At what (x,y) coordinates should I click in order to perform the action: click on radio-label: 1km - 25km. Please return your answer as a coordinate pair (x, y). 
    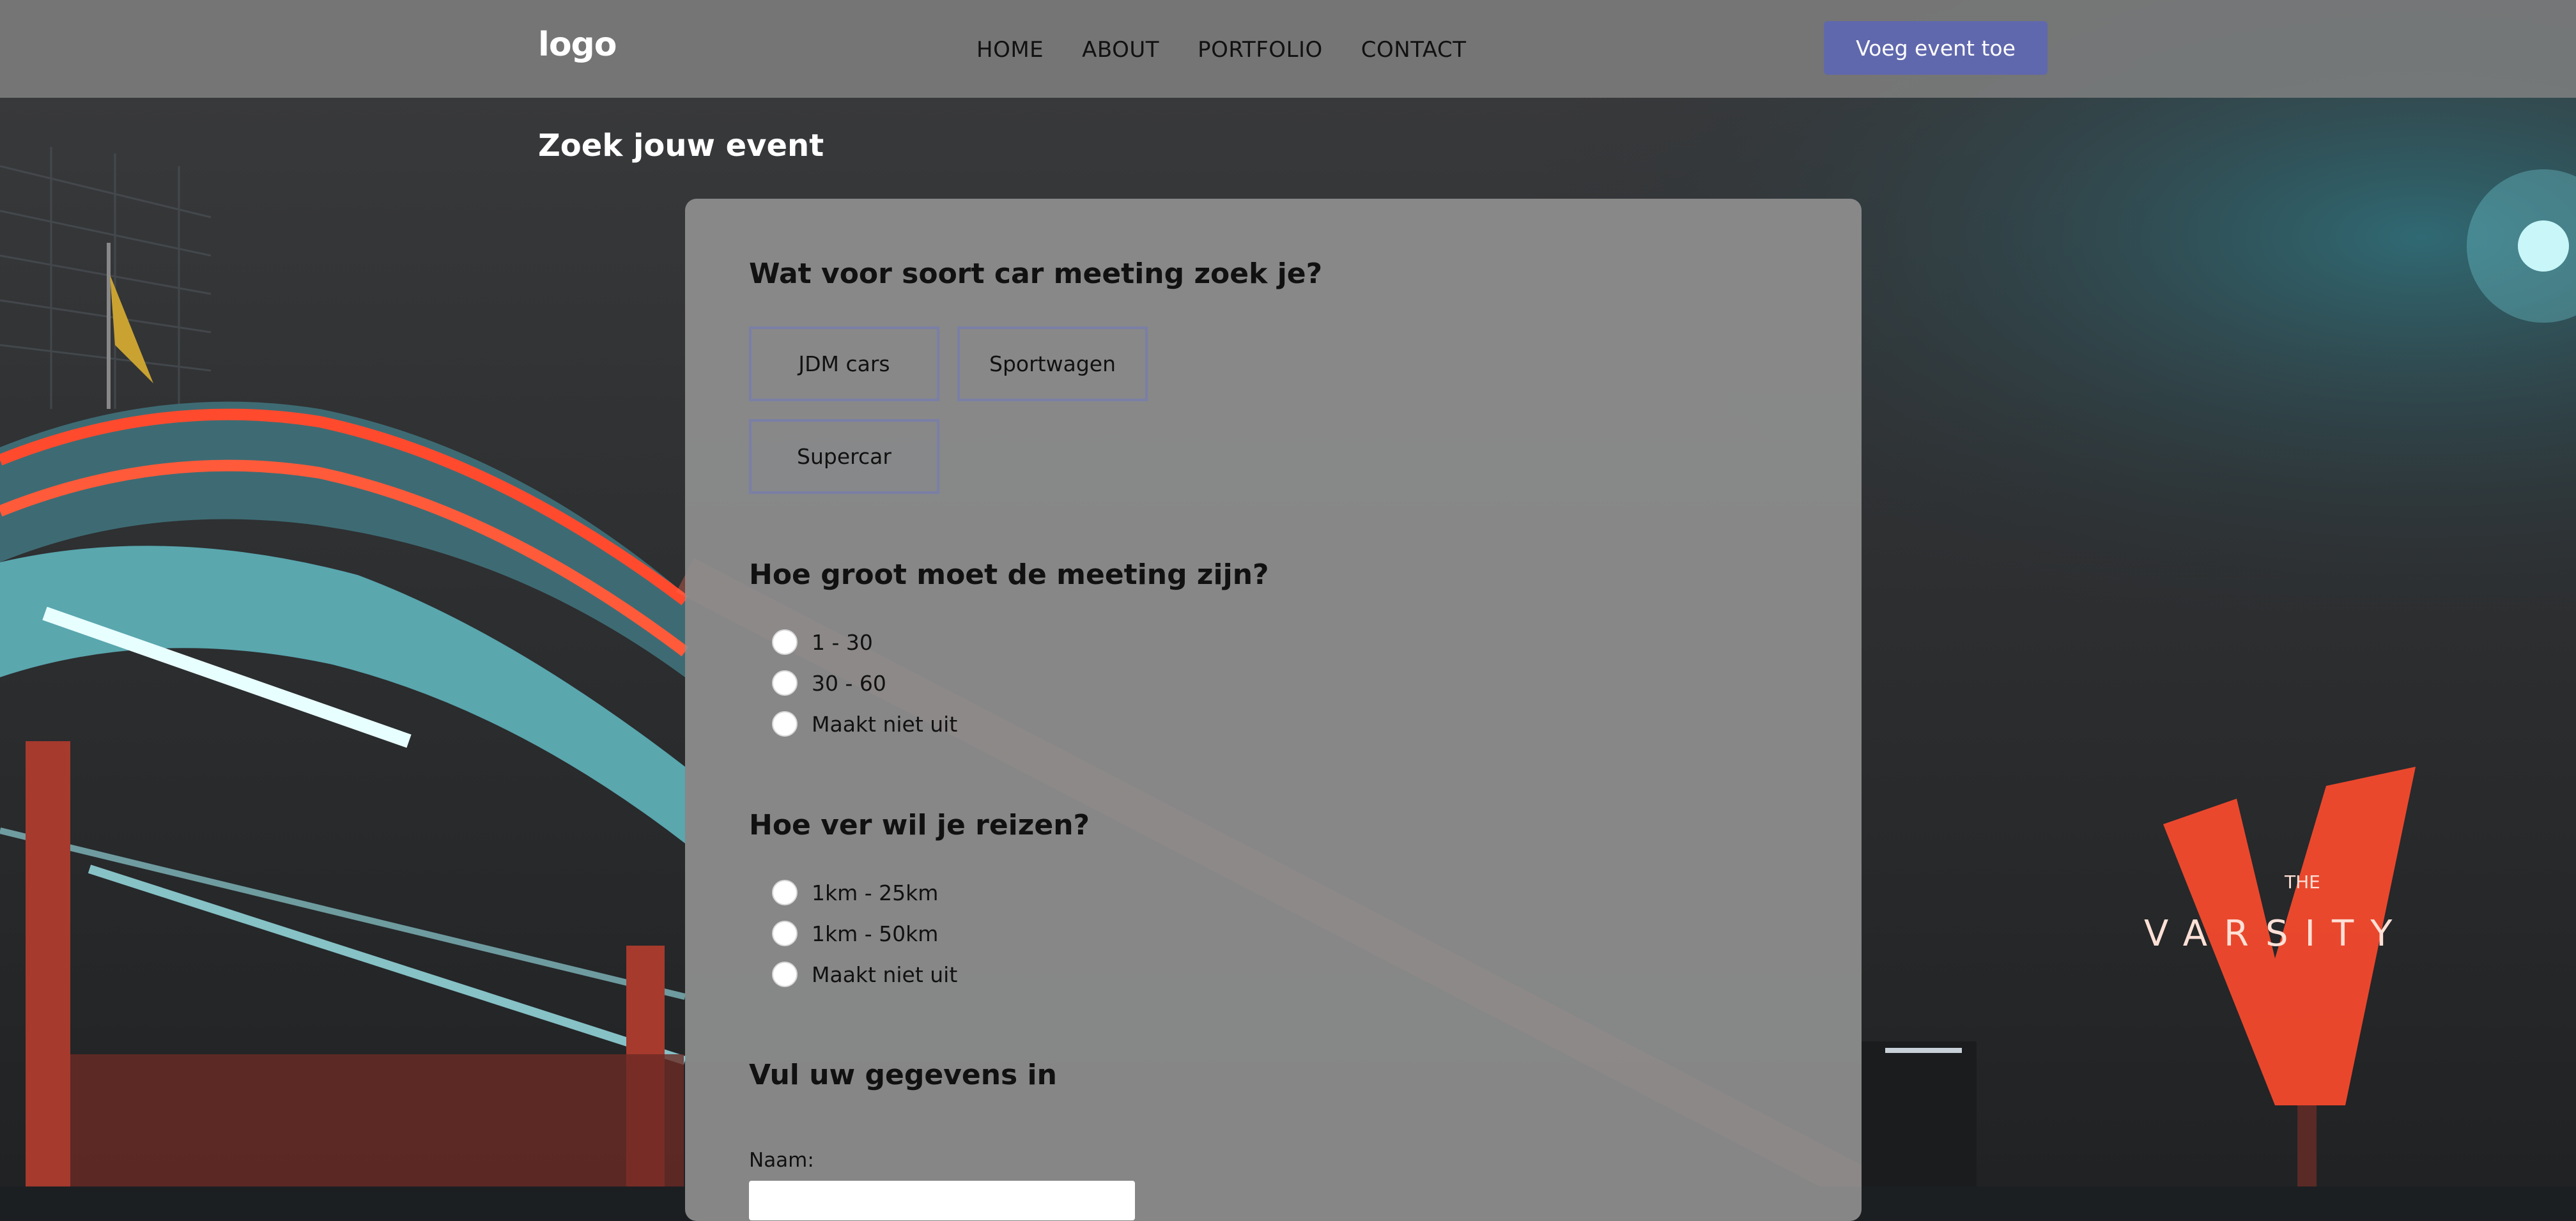
    Looking at the image, I should click on (875, 892).